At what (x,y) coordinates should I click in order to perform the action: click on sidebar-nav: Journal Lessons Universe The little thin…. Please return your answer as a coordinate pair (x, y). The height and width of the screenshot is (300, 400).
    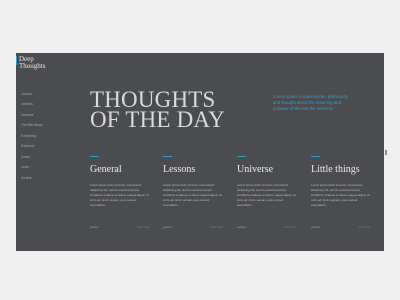
    Looking at the image, I should click on (51, 139).